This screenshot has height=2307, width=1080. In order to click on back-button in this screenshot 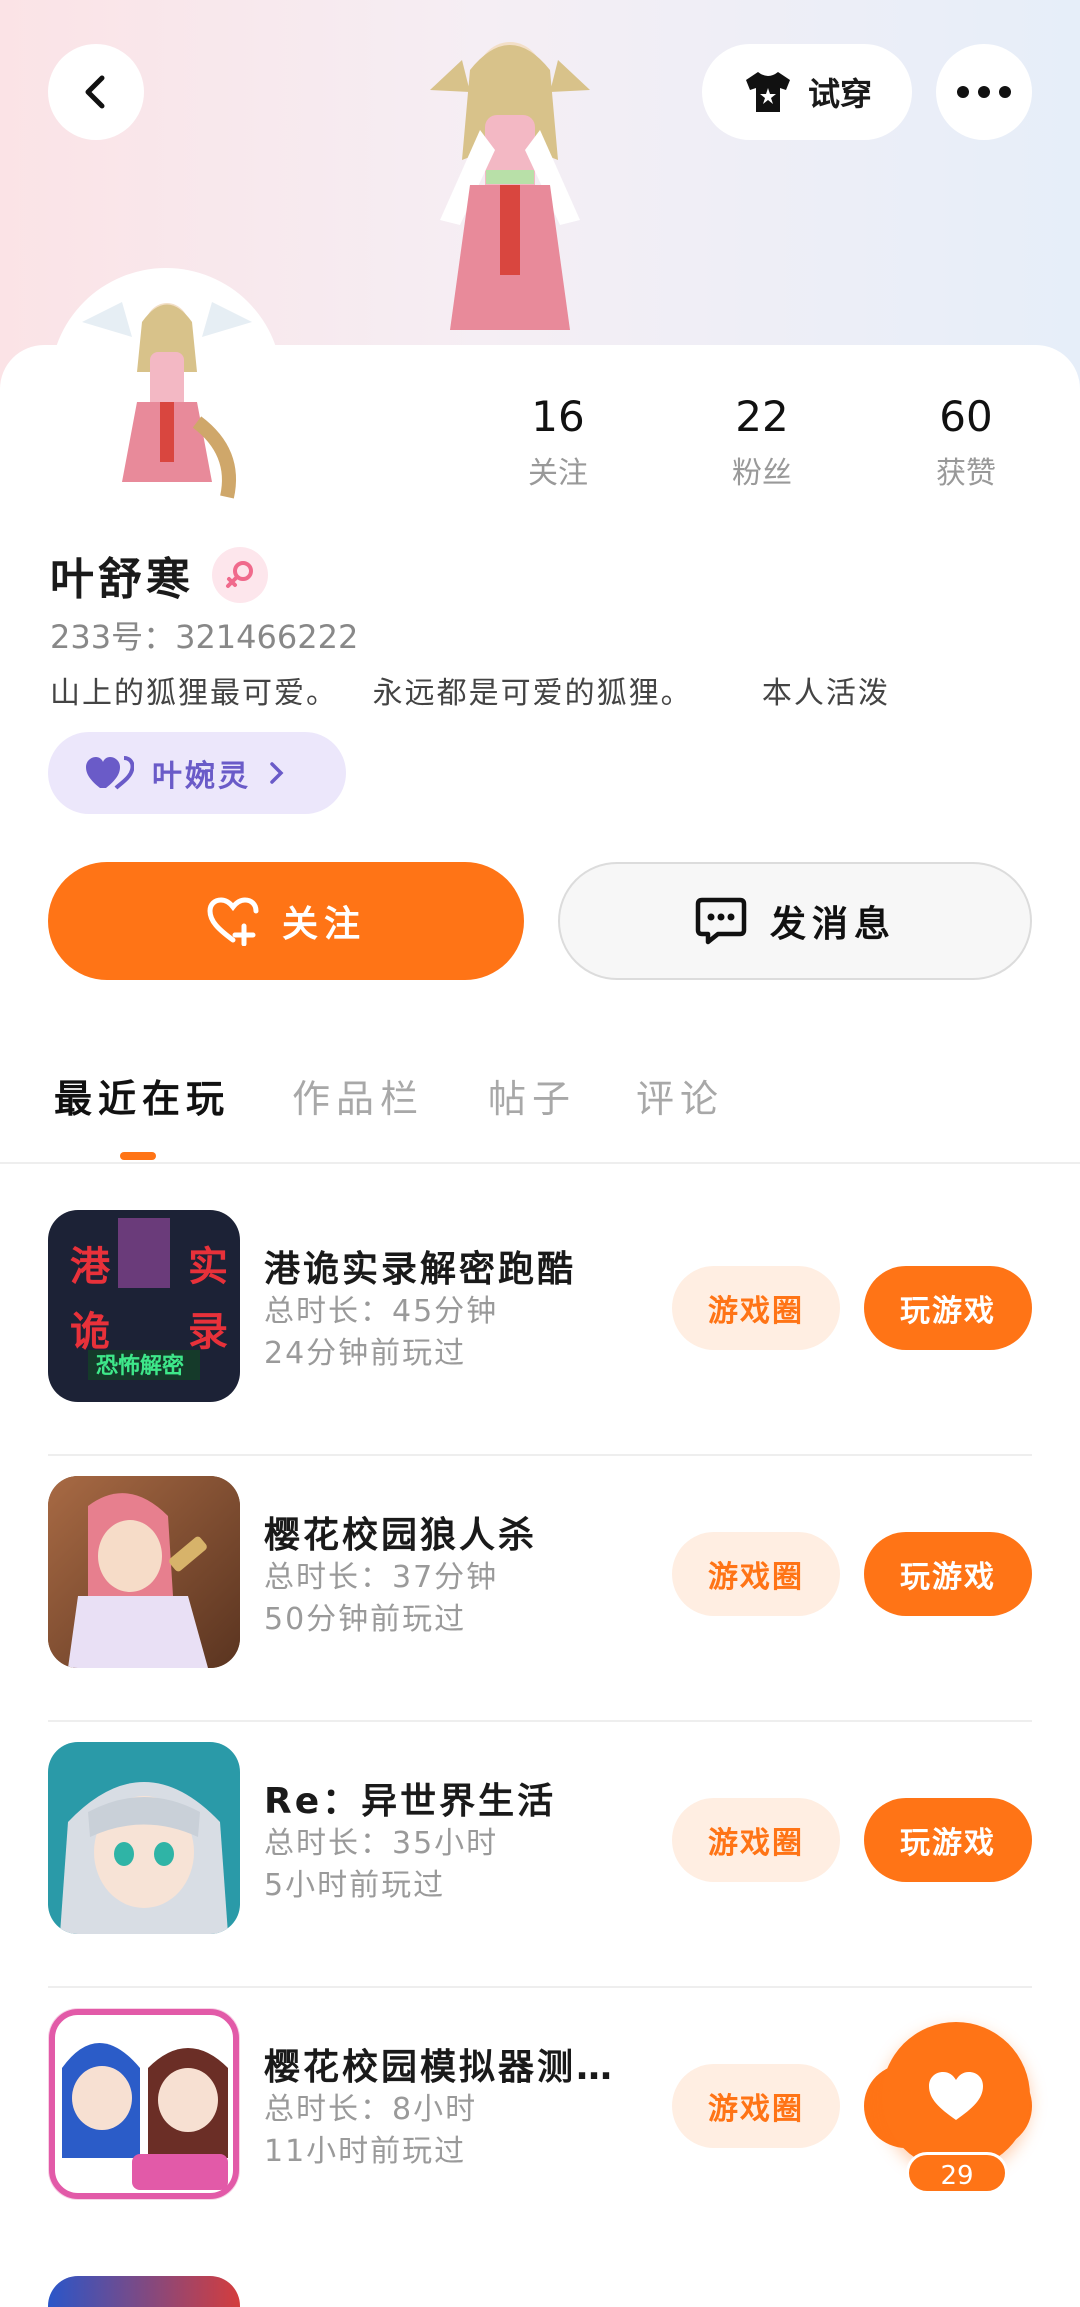, I will do `click(96, 92)`.